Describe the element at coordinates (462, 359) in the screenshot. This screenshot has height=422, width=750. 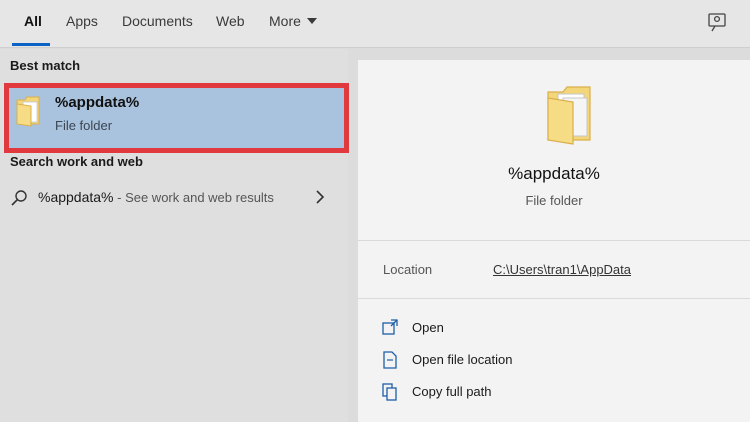
I see `open-file-location-label: Open file location` at that location.